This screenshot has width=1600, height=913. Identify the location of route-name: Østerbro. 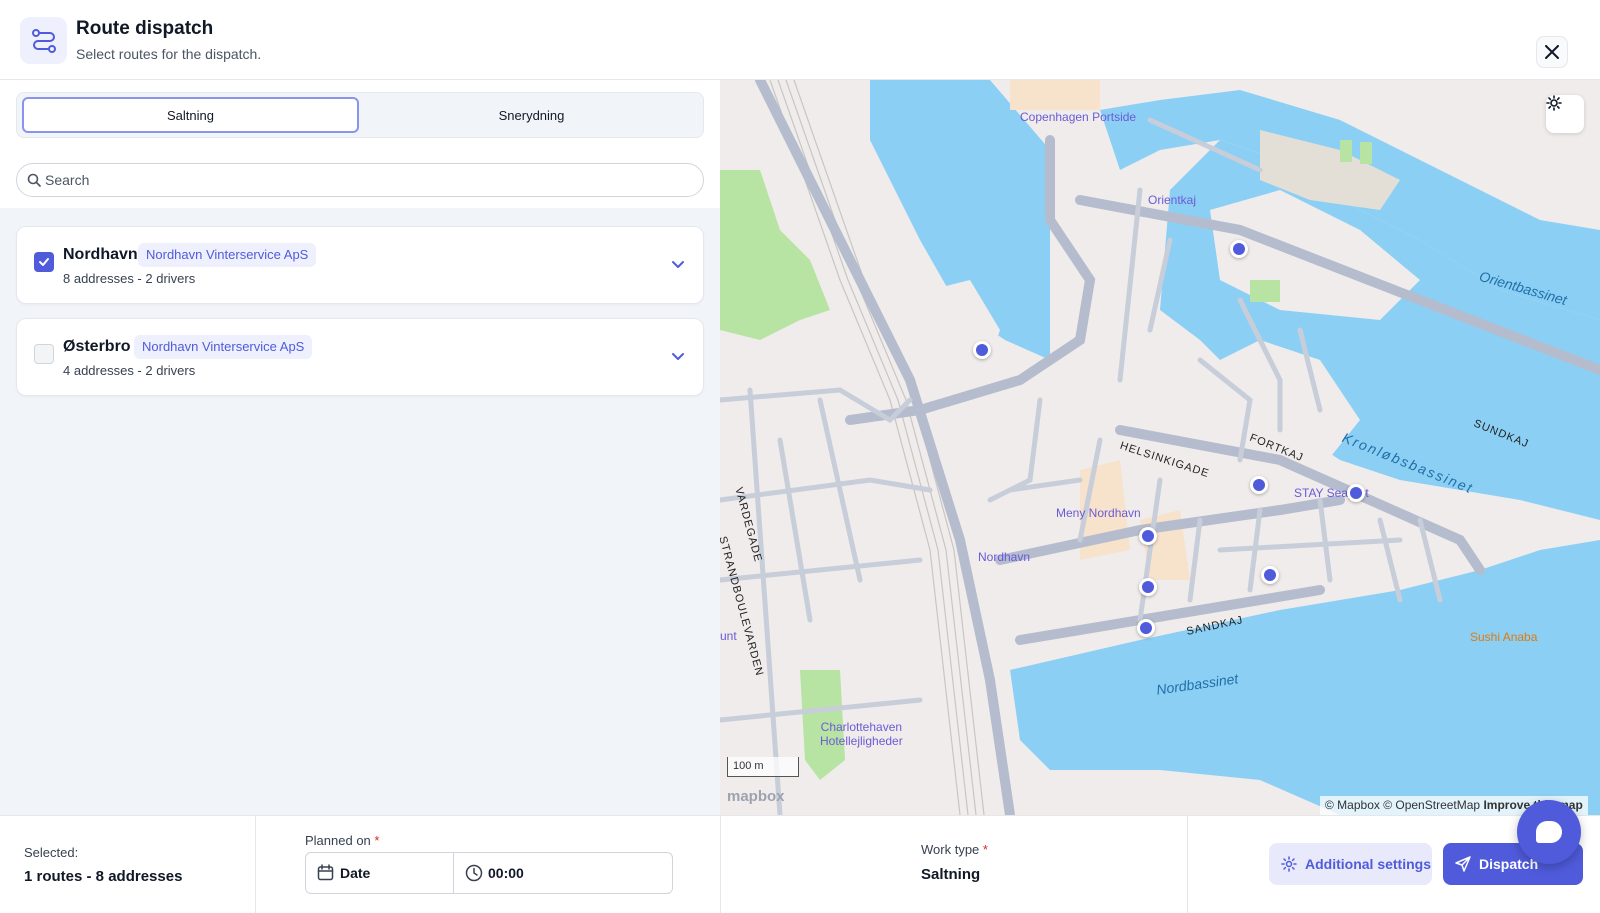
(97, 346).